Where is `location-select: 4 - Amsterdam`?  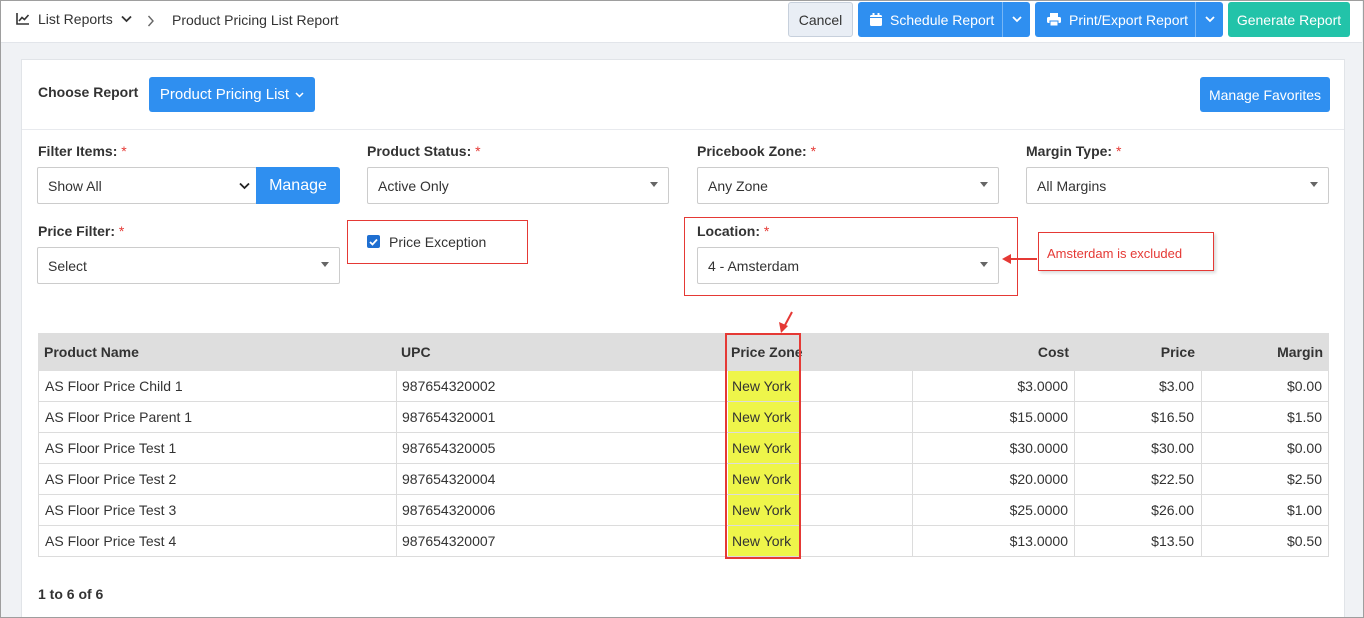
location-select: 4 - Amsterdam is located at coordinates (848, 265).